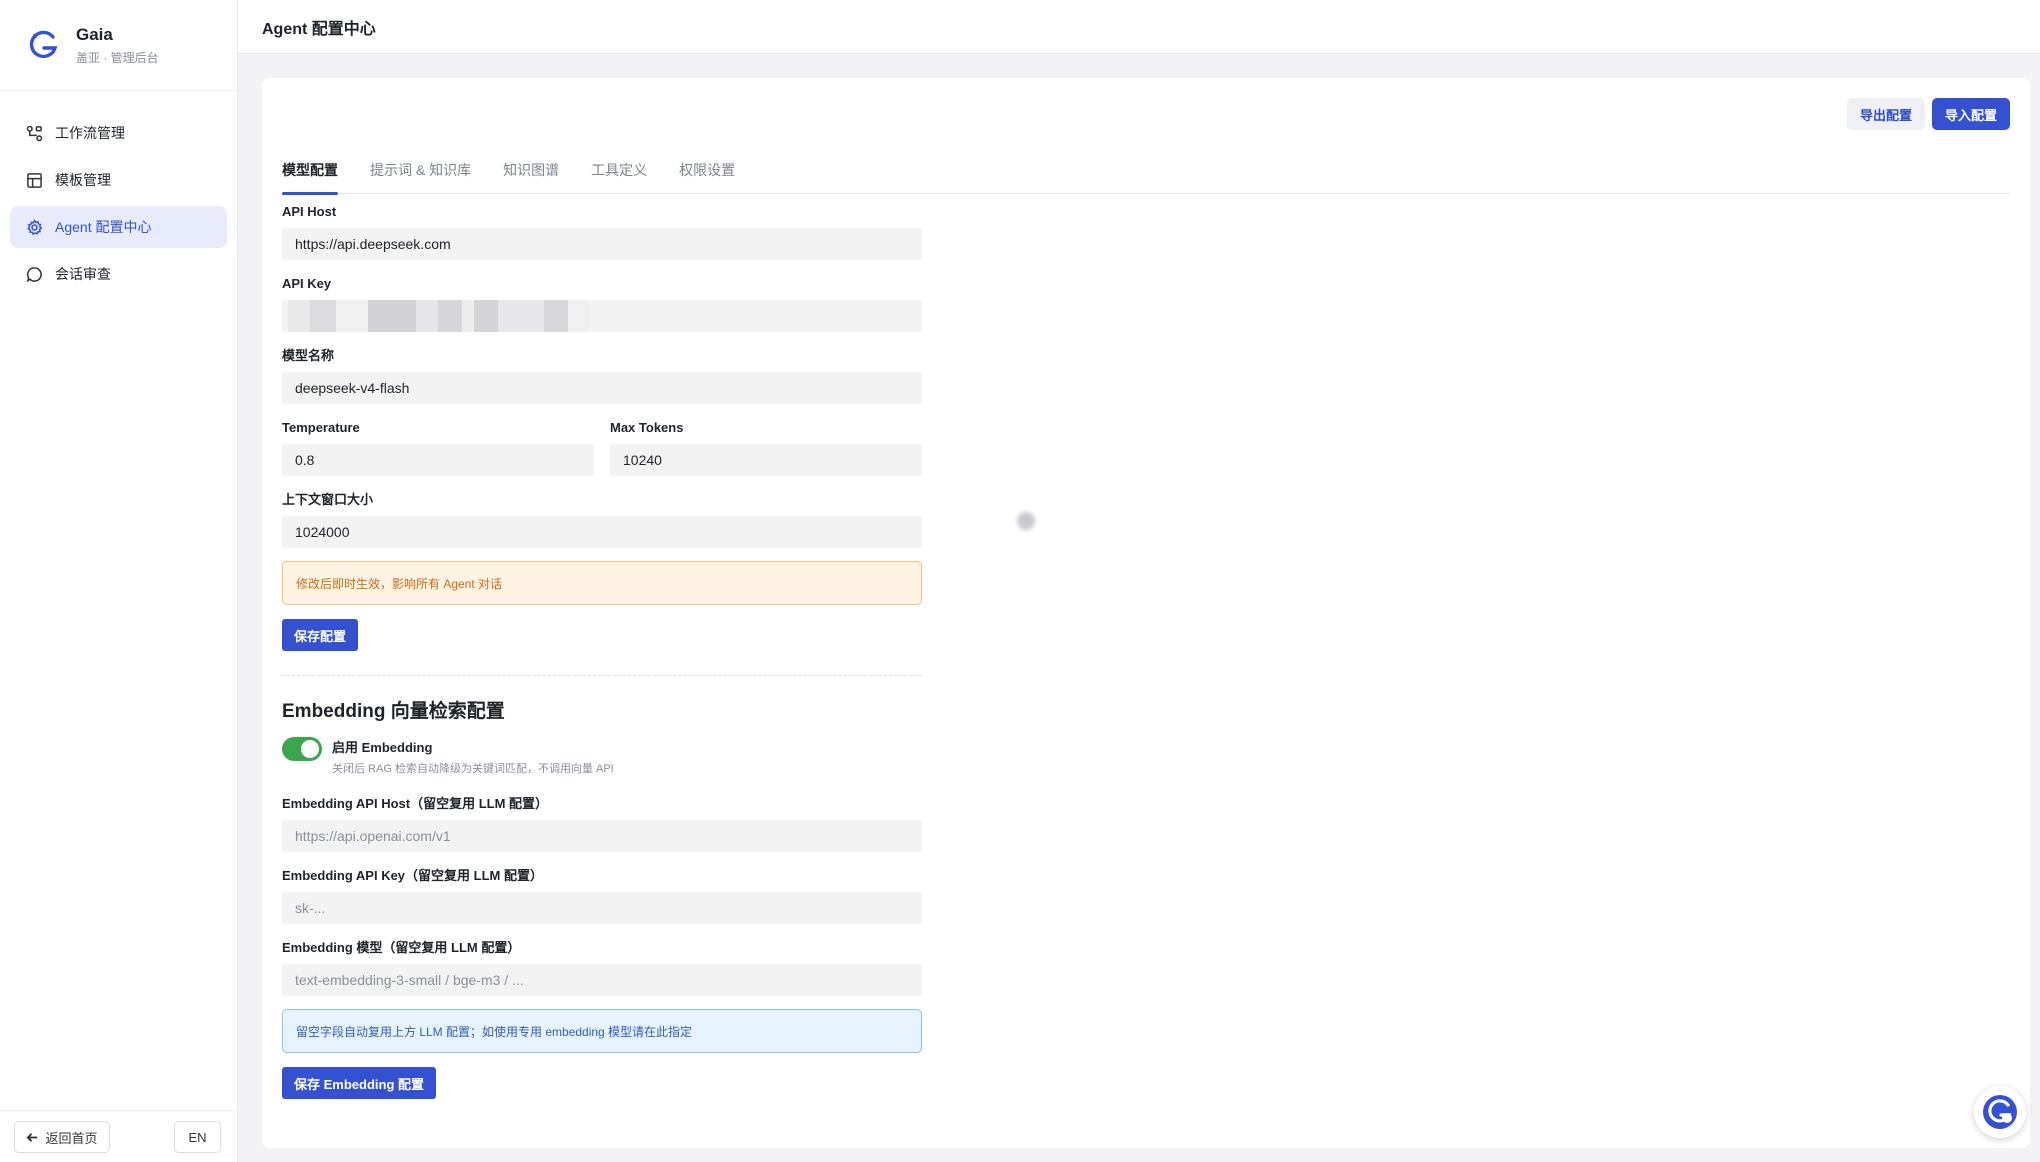  What do you see at coordinates (90, 133) in the screenshot?
I see `sidebar-item-label: 工作流管理` at bounding box center [90, 133].